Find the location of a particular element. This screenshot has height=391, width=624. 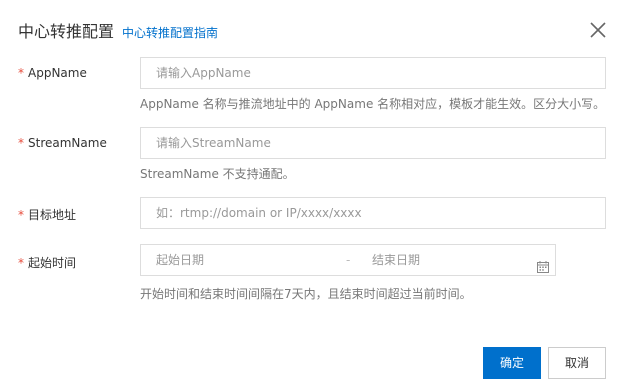

time-help: 开始时间和结束时间间隔在7天内，且结束时间超过当前时间。 is located at coordinates (306, 294).